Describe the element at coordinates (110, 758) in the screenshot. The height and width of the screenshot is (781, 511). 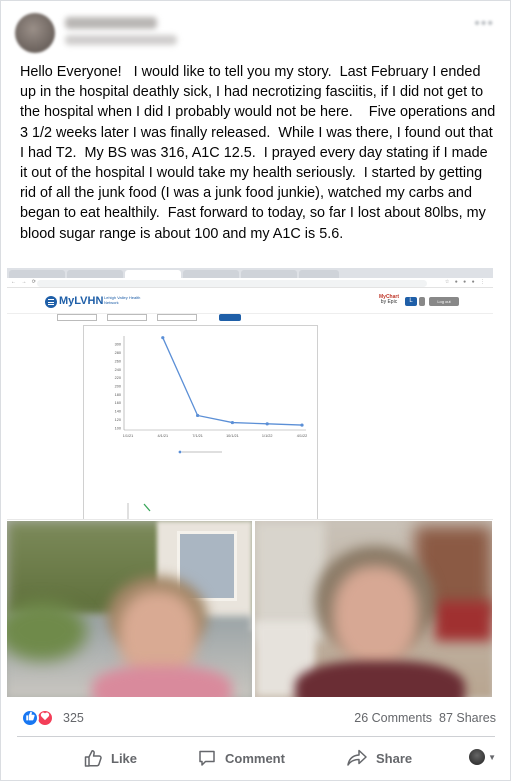
I see `like-button: Like` at that location.